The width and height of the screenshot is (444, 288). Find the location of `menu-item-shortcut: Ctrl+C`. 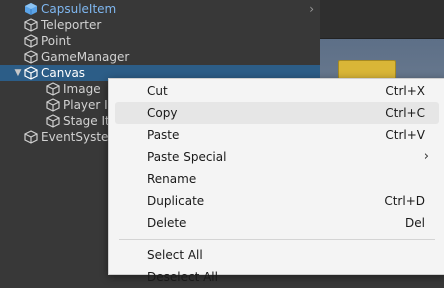

menu-item-shortcut: Ctrl+C is located at coordinates (405, 113).